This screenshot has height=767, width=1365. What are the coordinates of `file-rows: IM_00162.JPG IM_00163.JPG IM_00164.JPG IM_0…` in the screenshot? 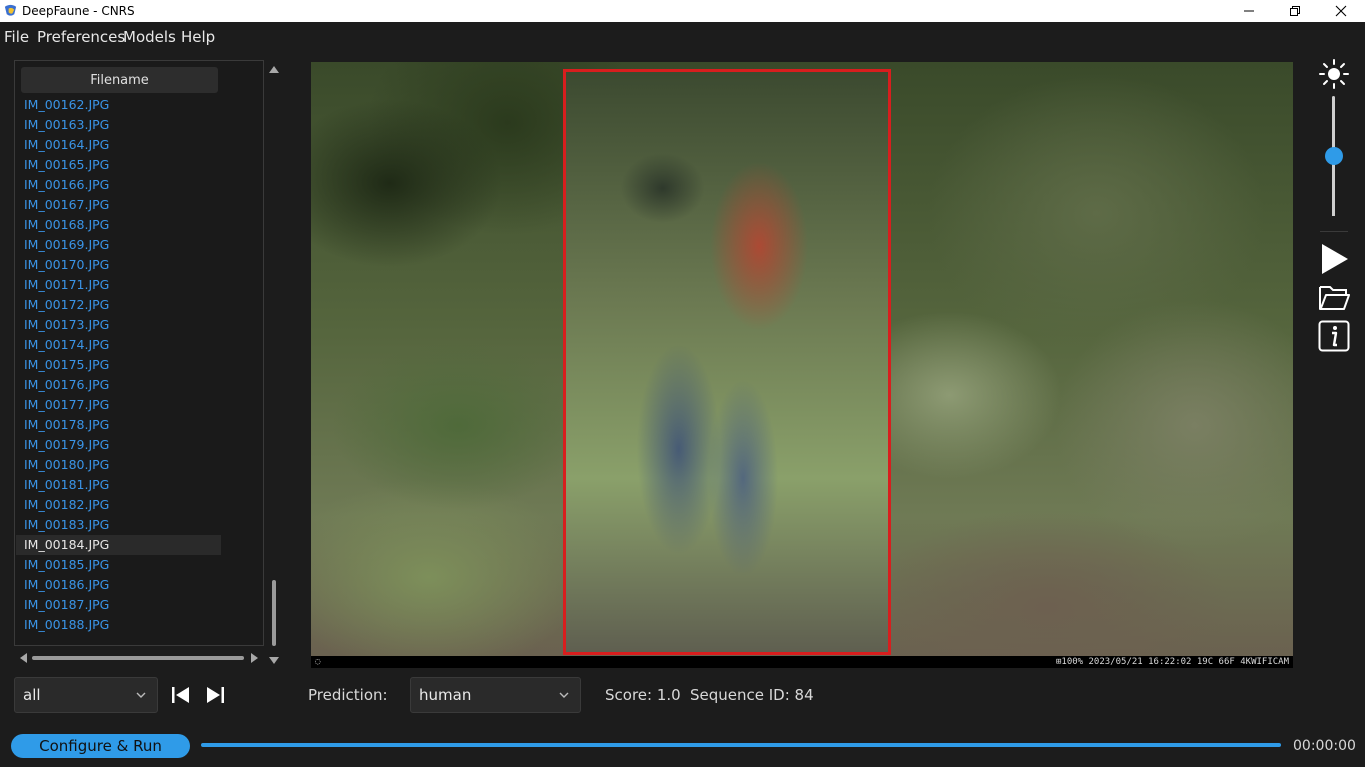 It's located at (125, 365).